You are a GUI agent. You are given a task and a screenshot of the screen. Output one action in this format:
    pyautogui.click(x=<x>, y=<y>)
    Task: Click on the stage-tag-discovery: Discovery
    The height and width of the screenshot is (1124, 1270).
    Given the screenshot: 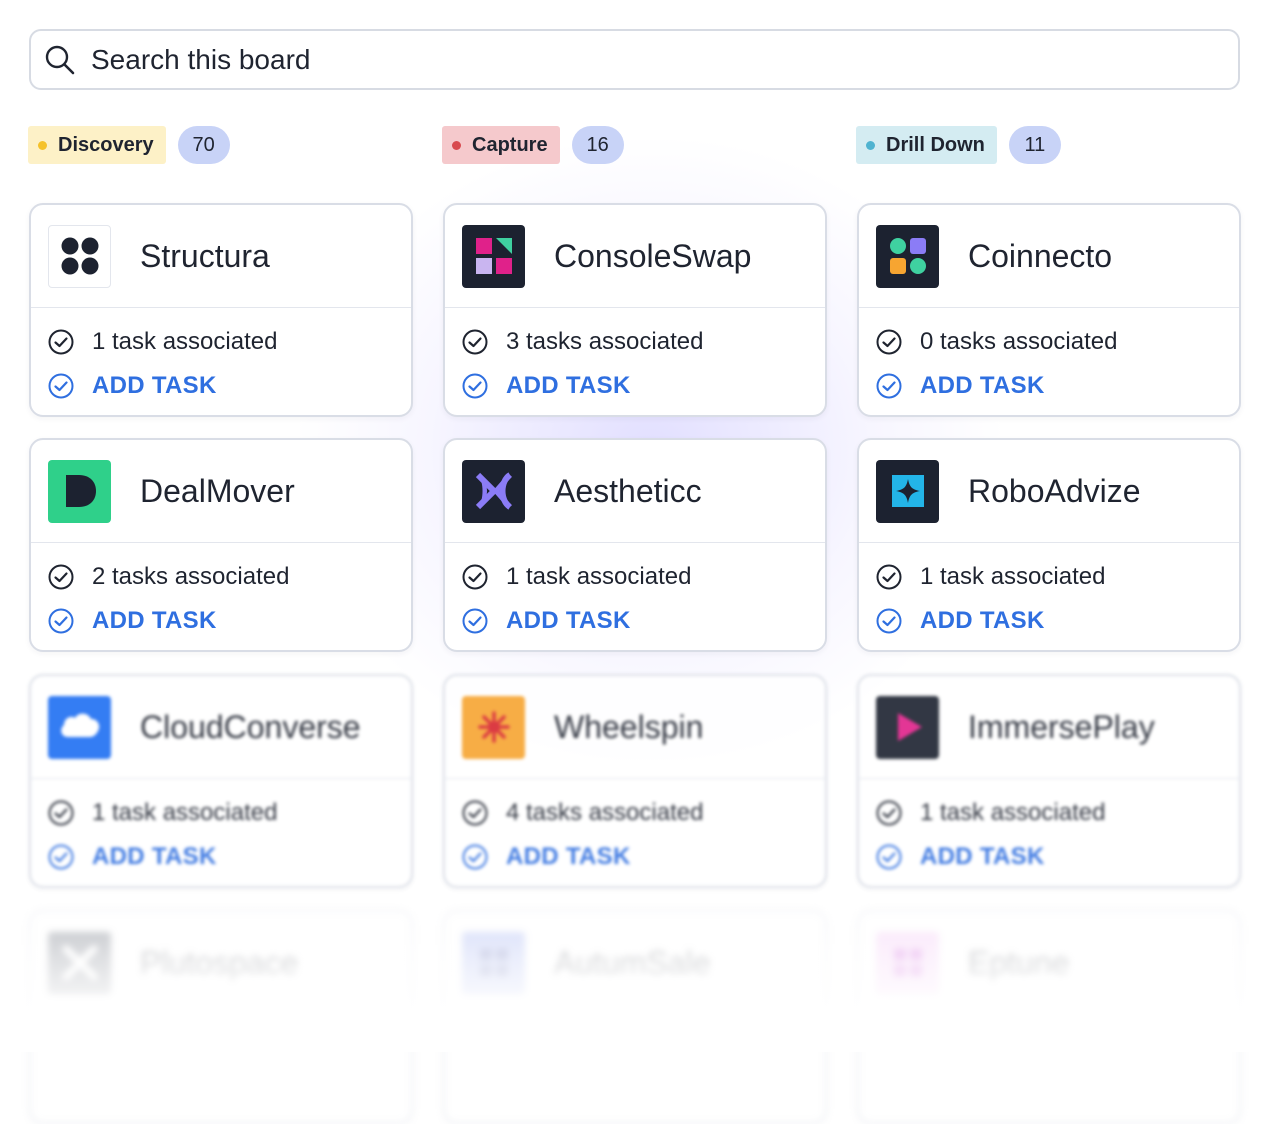 What is the action you would take?
    pyautogui.click(x=97, y=145)
    